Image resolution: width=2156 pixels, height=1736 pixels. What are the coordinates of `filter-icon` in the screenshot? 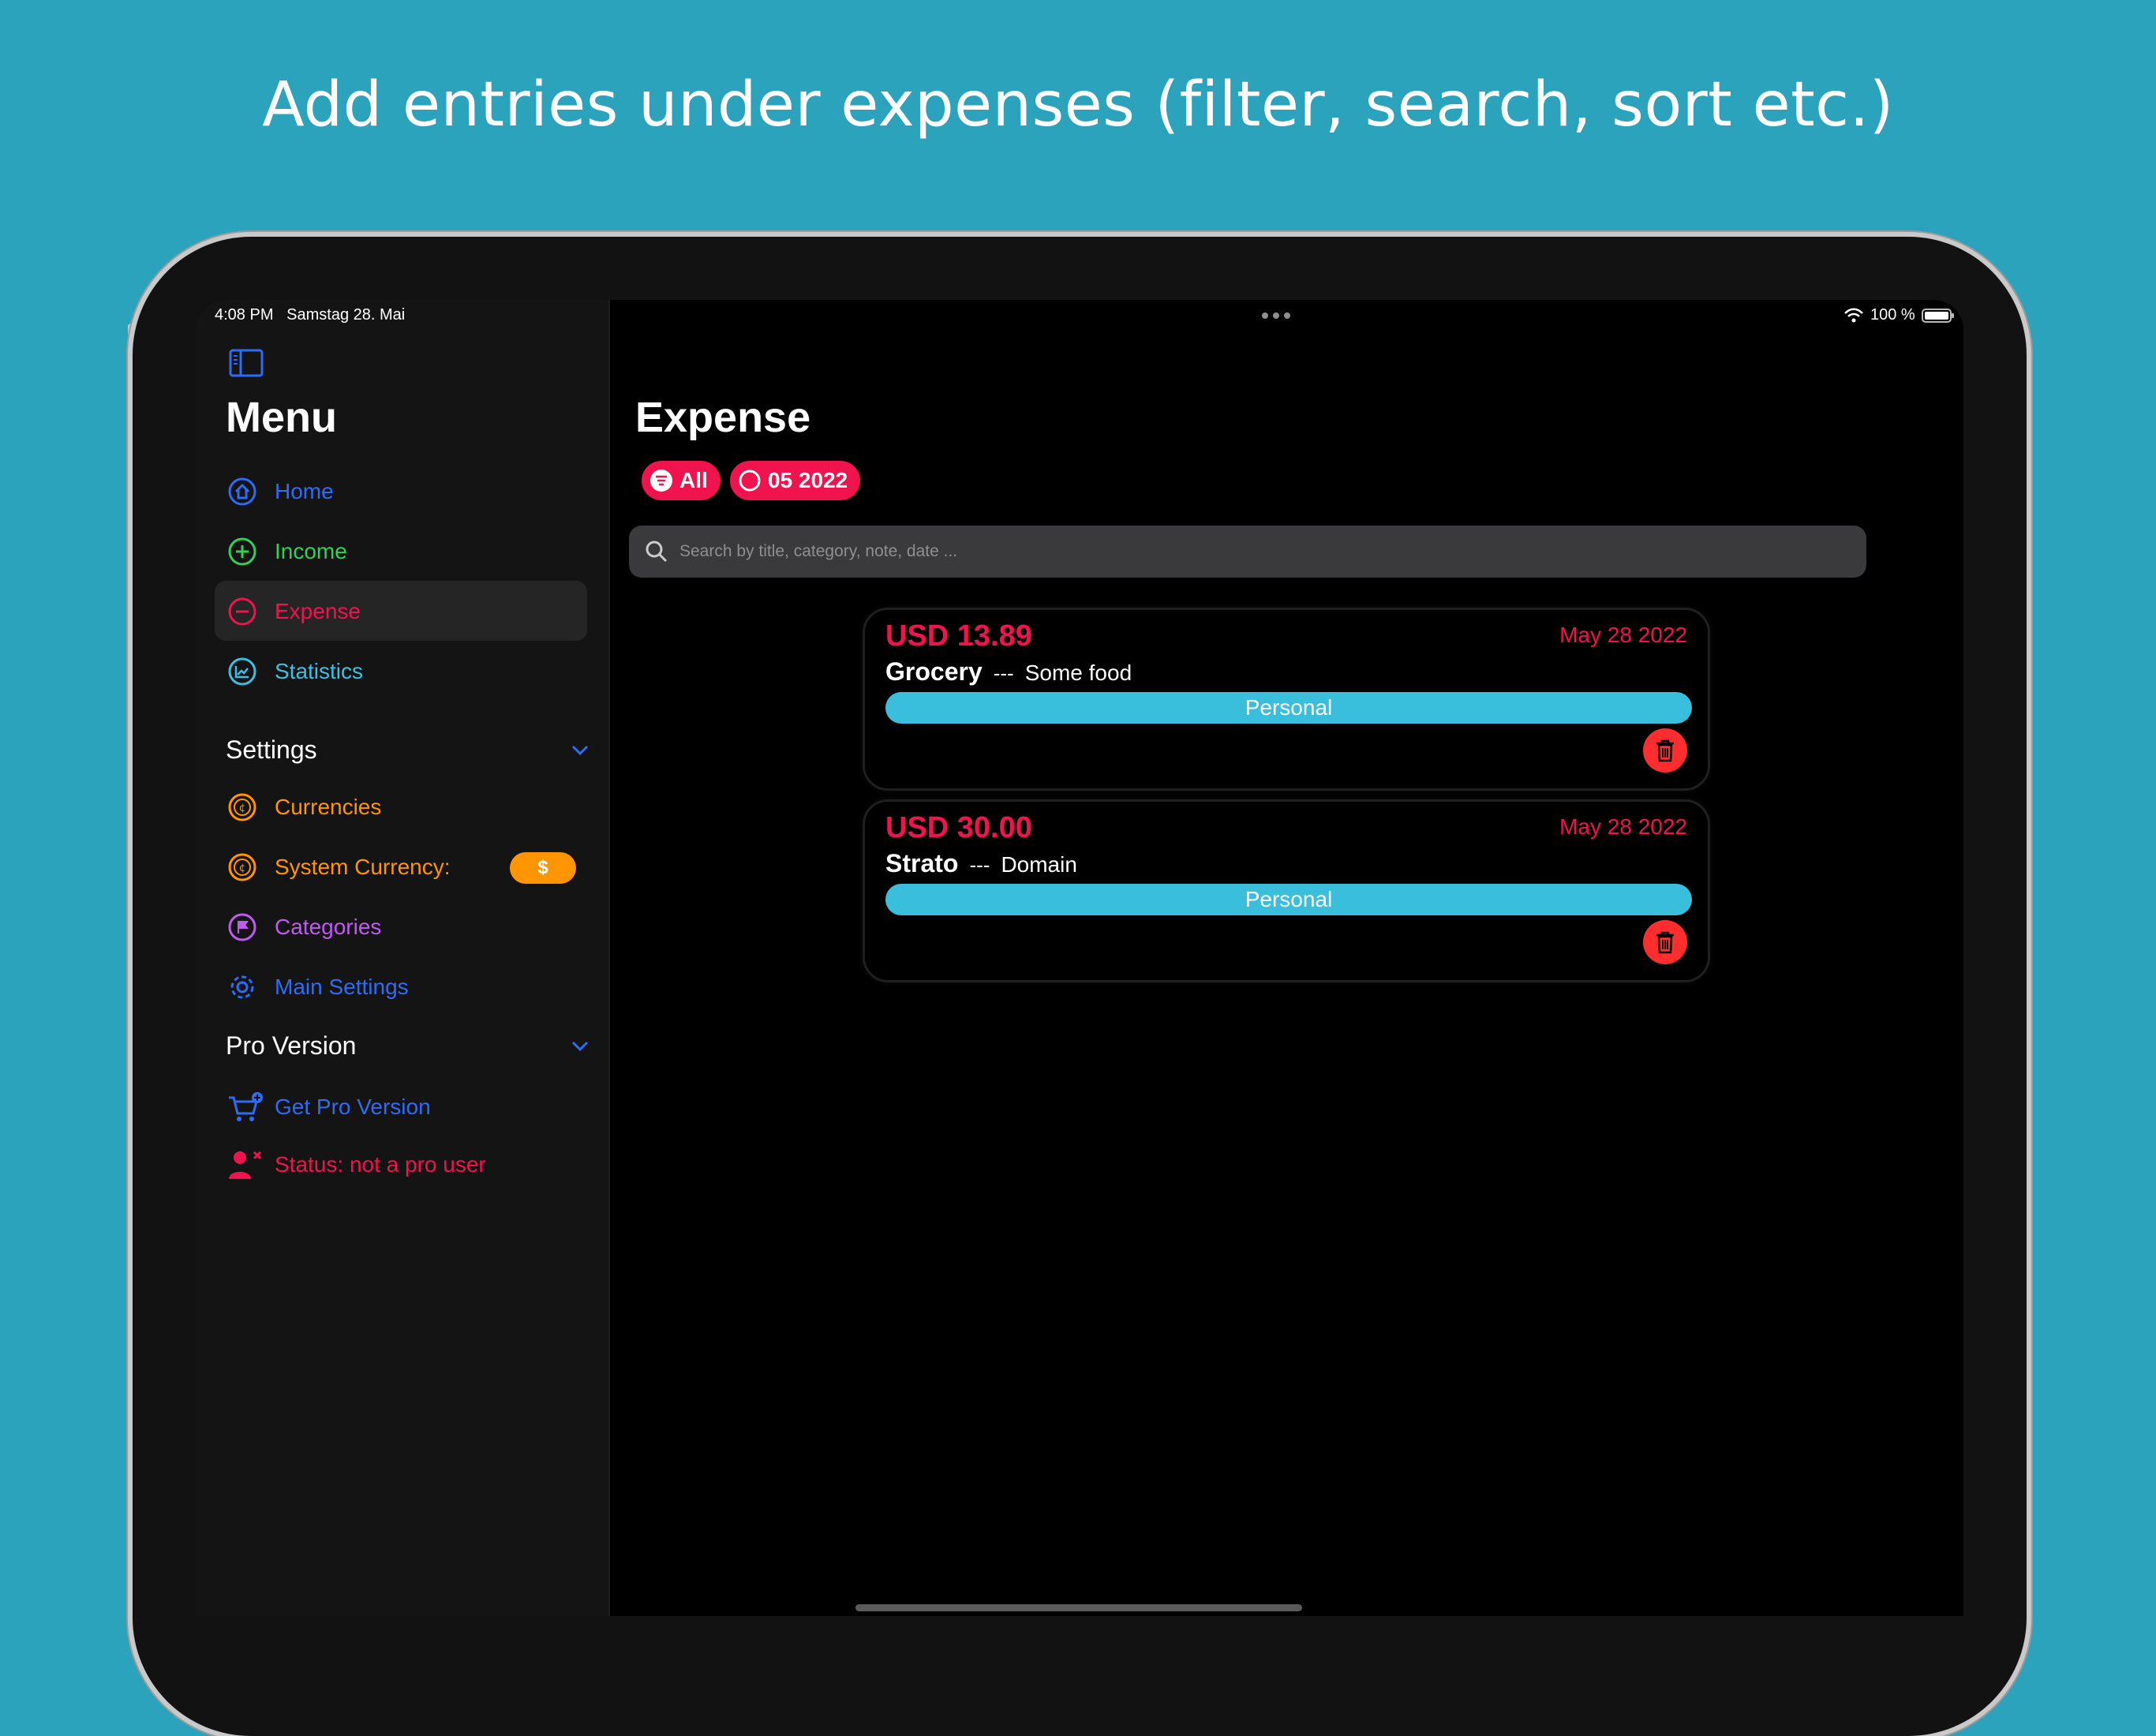 It's located at (661, 480).